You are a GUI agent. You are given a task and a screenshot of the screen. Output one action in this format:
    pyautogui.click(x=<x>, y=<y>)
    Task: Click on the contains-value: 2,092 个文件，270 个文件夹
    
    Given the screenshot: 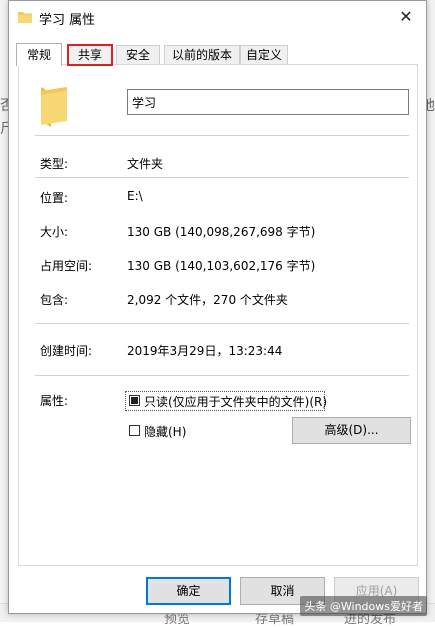 What is the action you would take?
    pyautogui.click(x=207, y=300)
    